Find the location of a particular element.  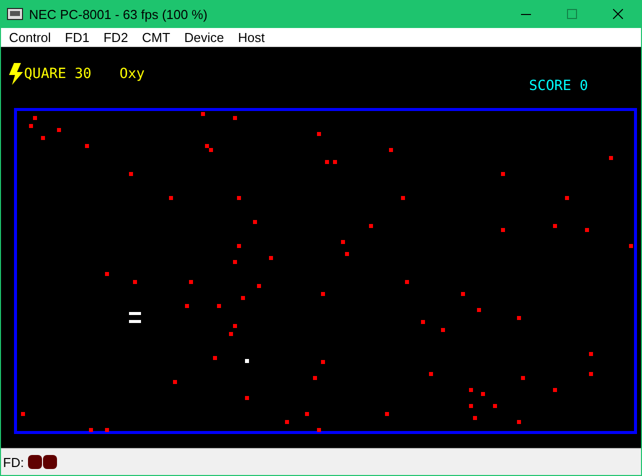

score-text: SCORE 0 is located at coordinates (558, 86).